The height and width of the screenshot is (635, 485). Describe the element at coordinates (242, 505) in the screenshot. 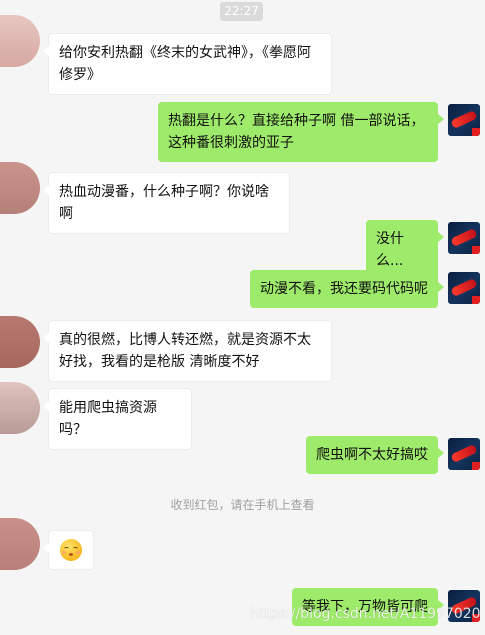

I see `system-notice: 收到红包，请在手机上查看` at that location.